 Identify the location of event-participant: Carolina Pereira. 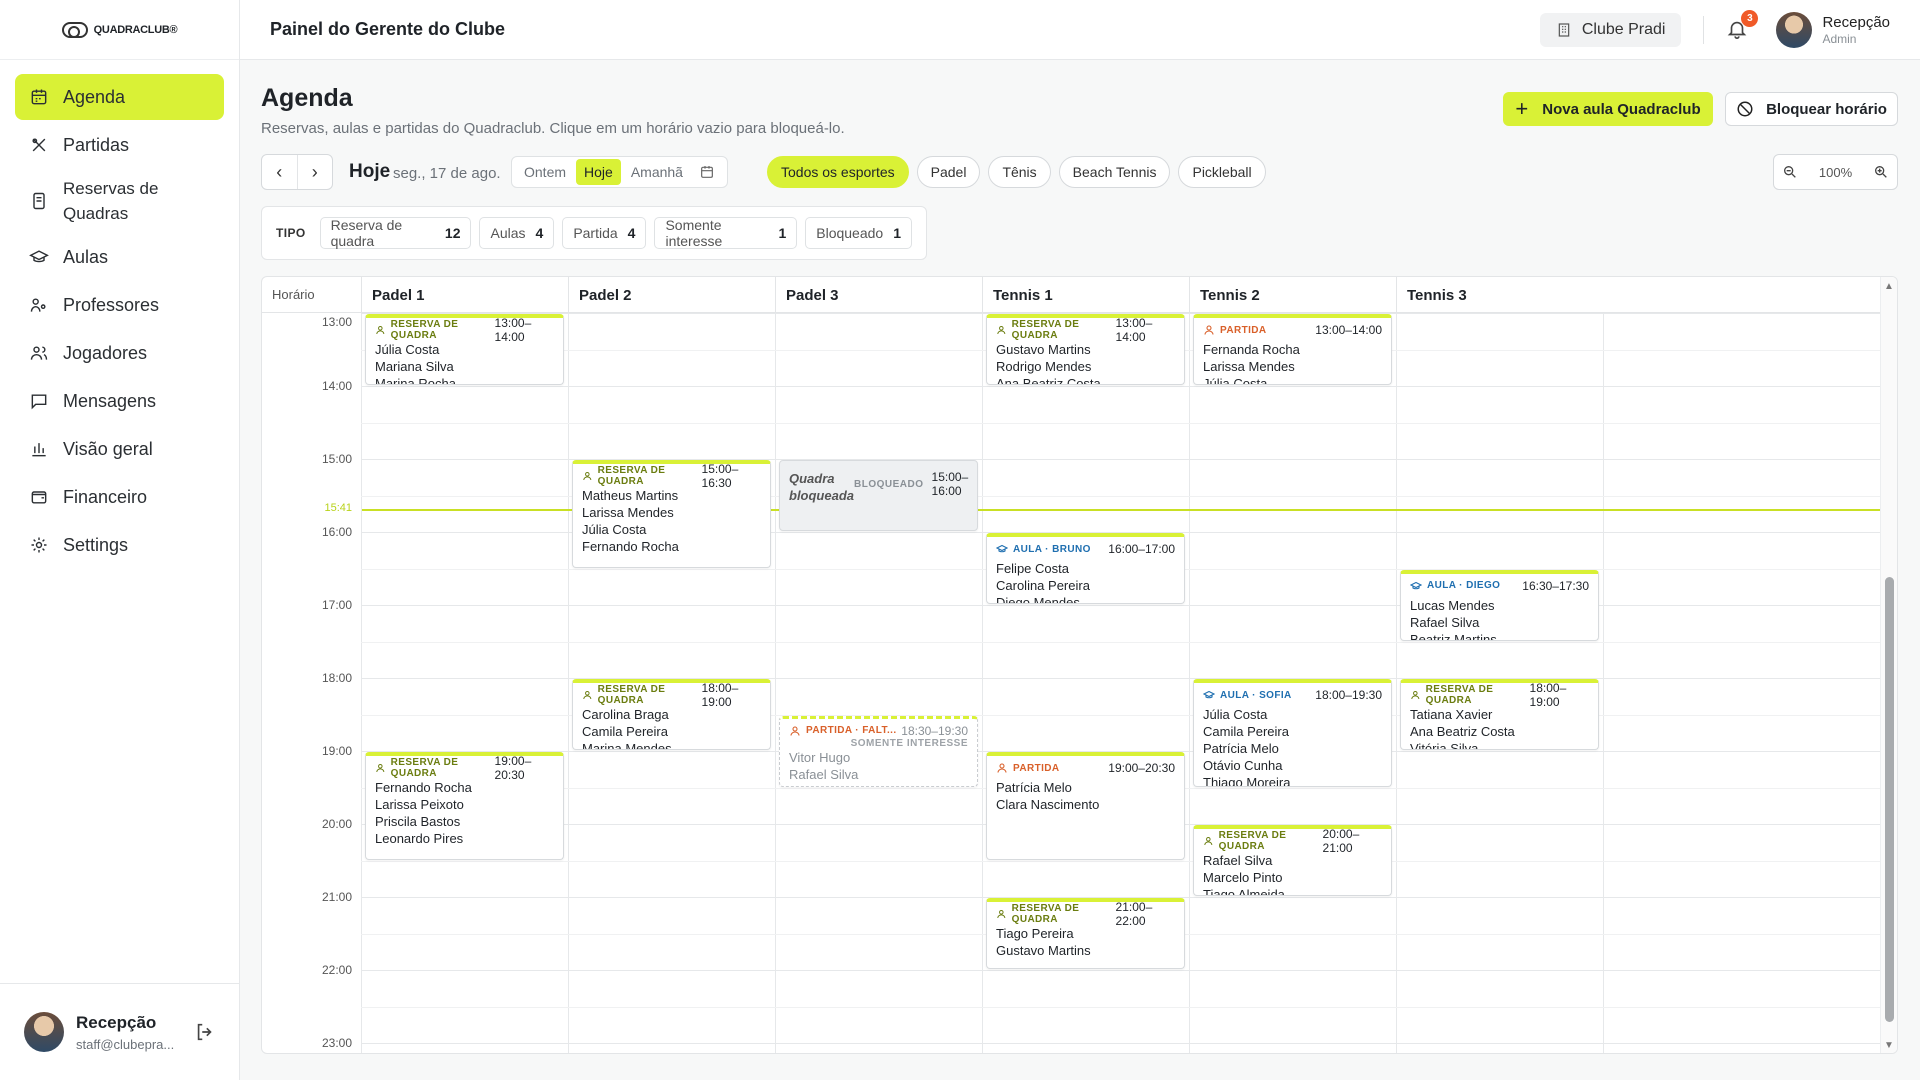
(878, 784).